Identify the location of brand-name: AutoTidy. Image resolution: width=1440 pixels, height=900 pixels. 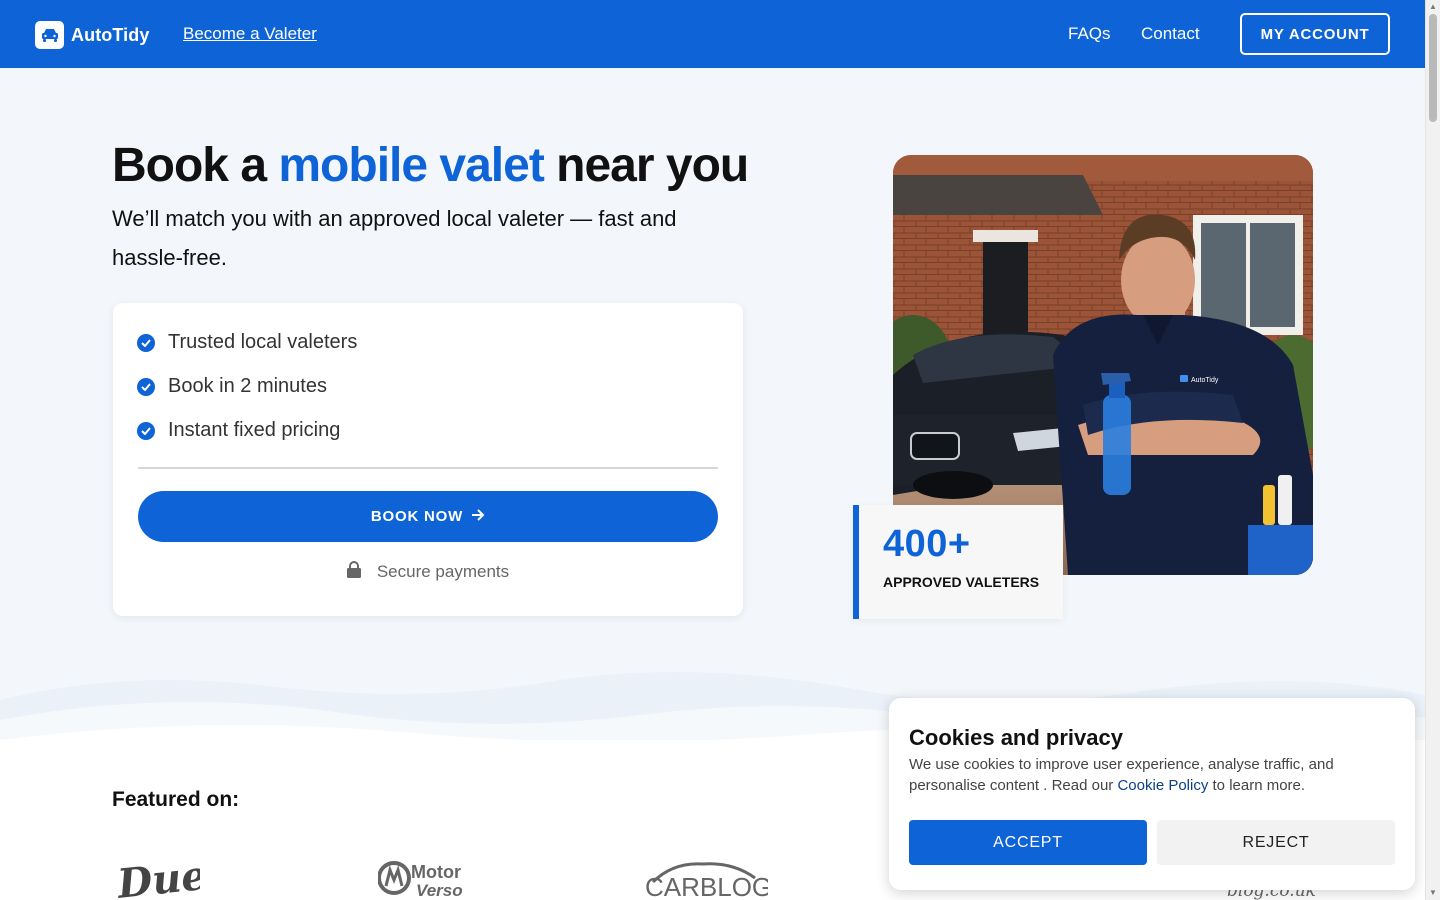
(110, 34).